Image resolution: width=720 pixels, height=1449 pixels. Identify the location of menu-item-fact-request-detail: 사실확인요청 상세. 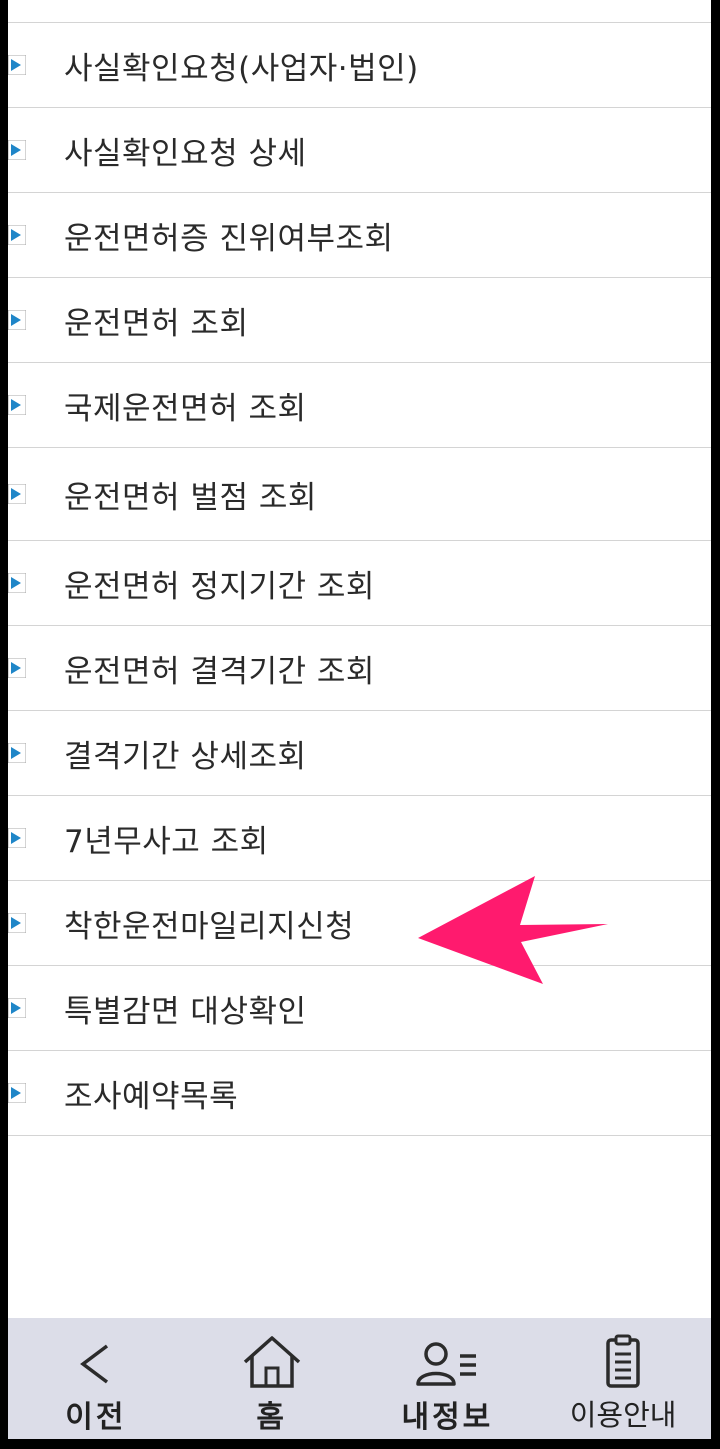
(359, 150).